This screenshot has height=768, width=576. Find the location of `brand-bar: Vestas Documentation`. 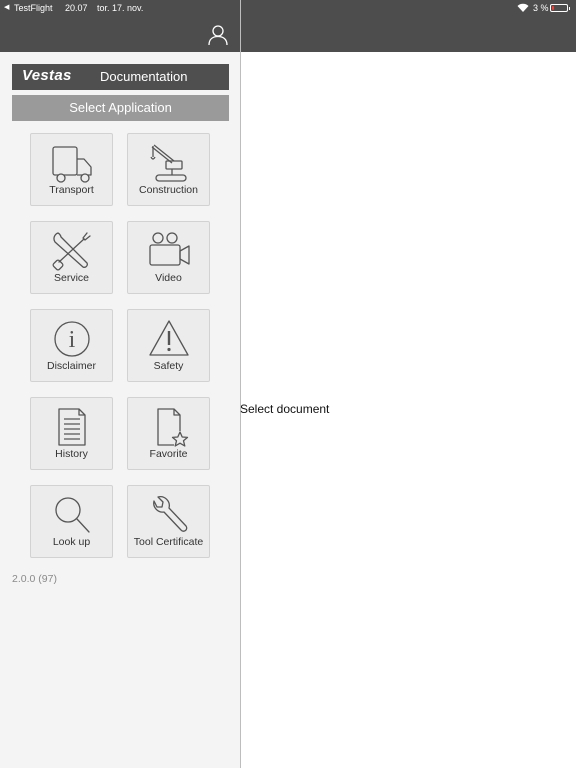

brand-bar: Vestas Documentation is located at coordinates (120, 77).